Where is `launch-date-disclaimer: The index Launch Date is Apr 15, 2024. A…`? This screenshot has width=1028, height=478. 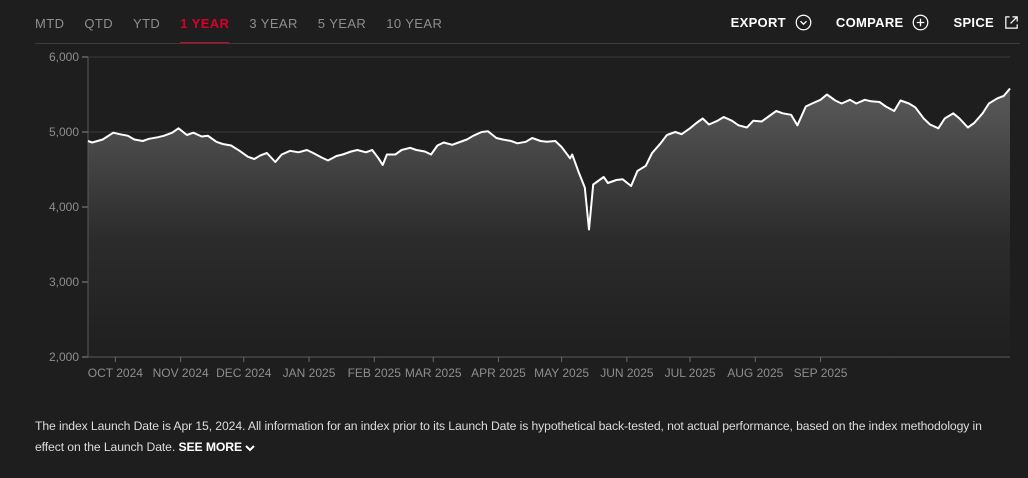 launch-date-disclaimer: The index Launch Date is Apr 15, 2024. A… is located at coordinates (522, 437).